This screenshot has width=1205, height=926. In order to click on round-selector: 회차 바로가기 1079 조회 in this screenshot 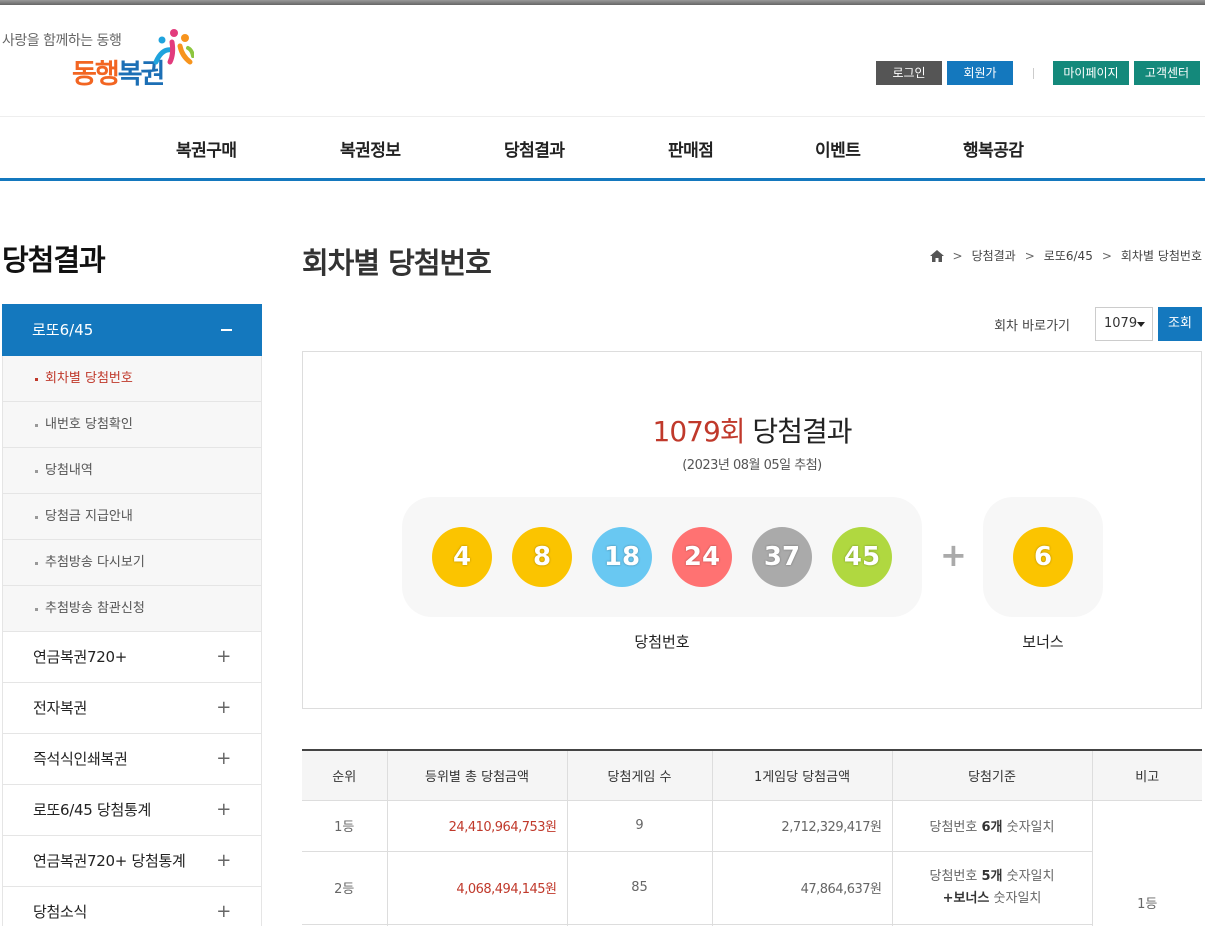, I will do `click(1098, 324)`.